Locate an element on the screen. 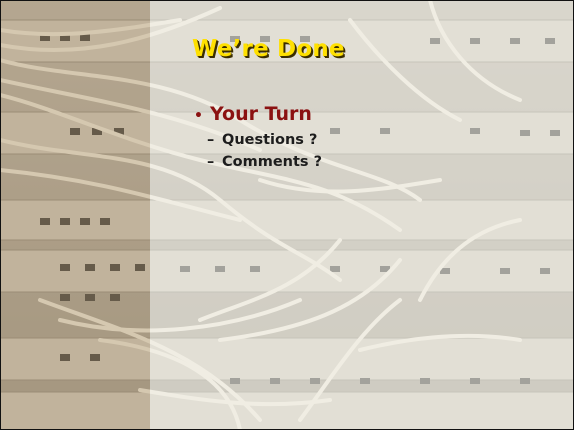 The width and height of the screenshot is (574, 430). sub-bullet-text: Comments ? is located at coordinates (272, 162).